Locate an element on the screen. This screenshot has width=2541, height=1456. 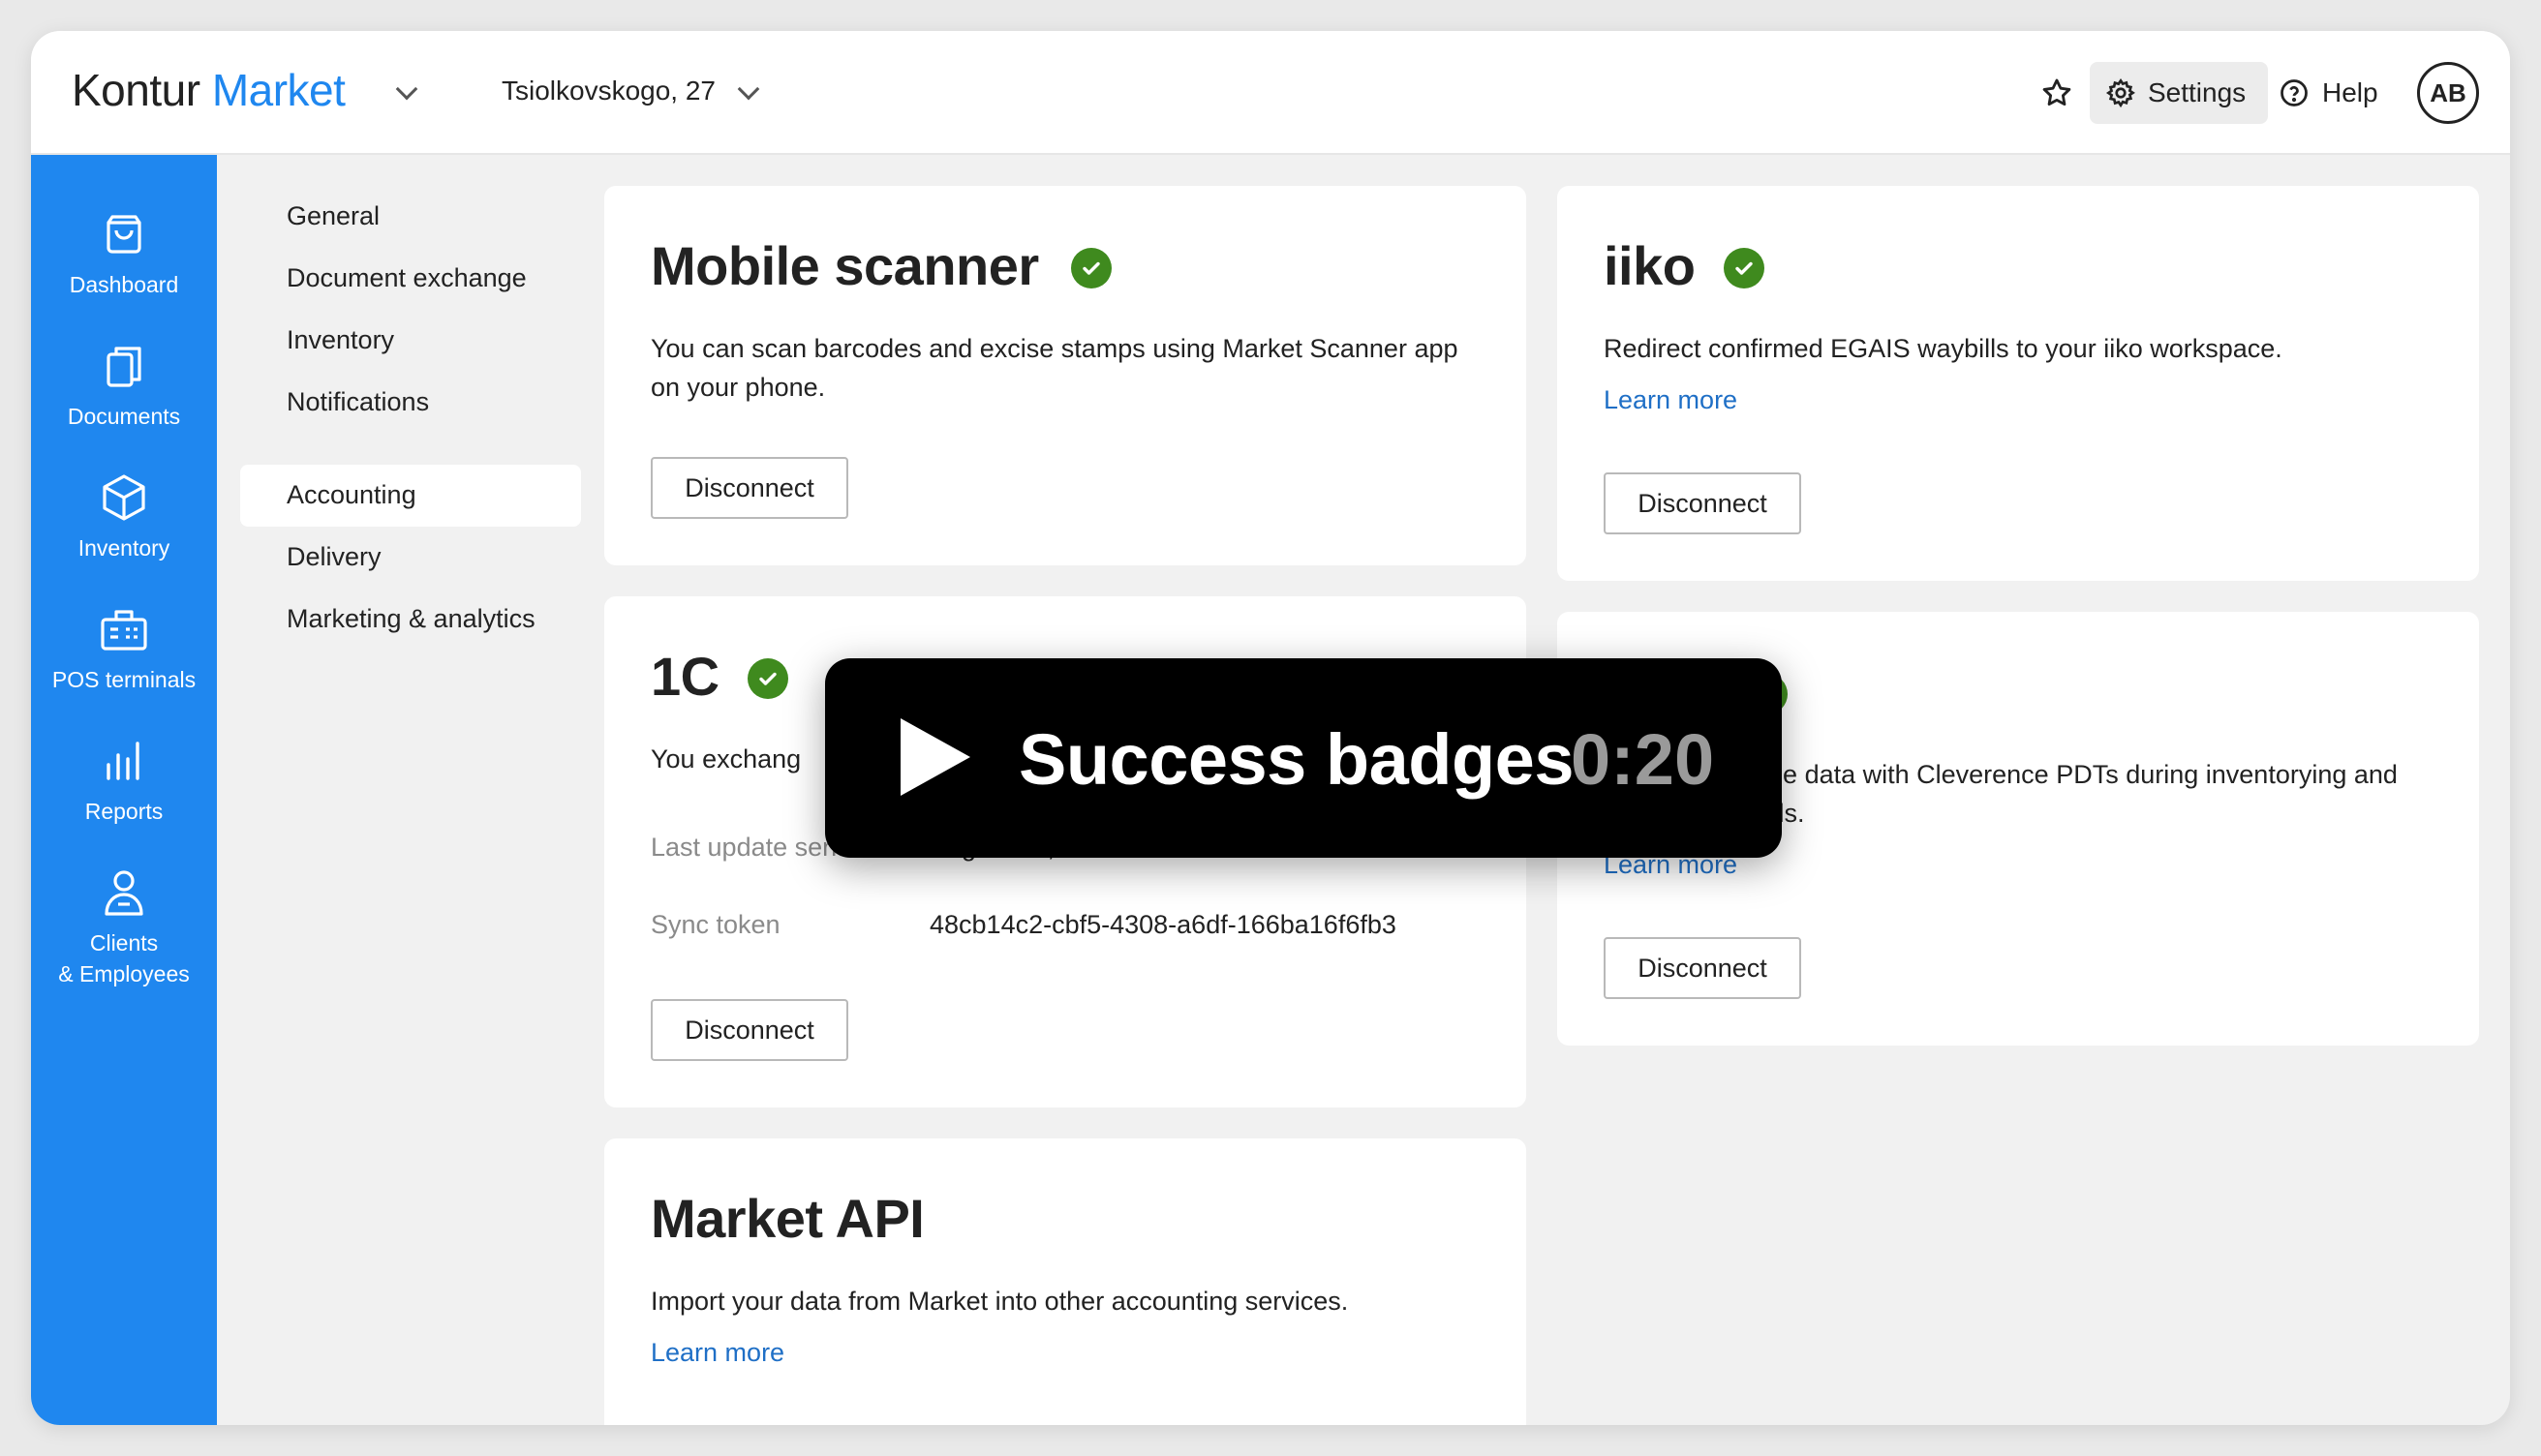
sidebar-item-label: Reports is located at coordinates (124, 812).